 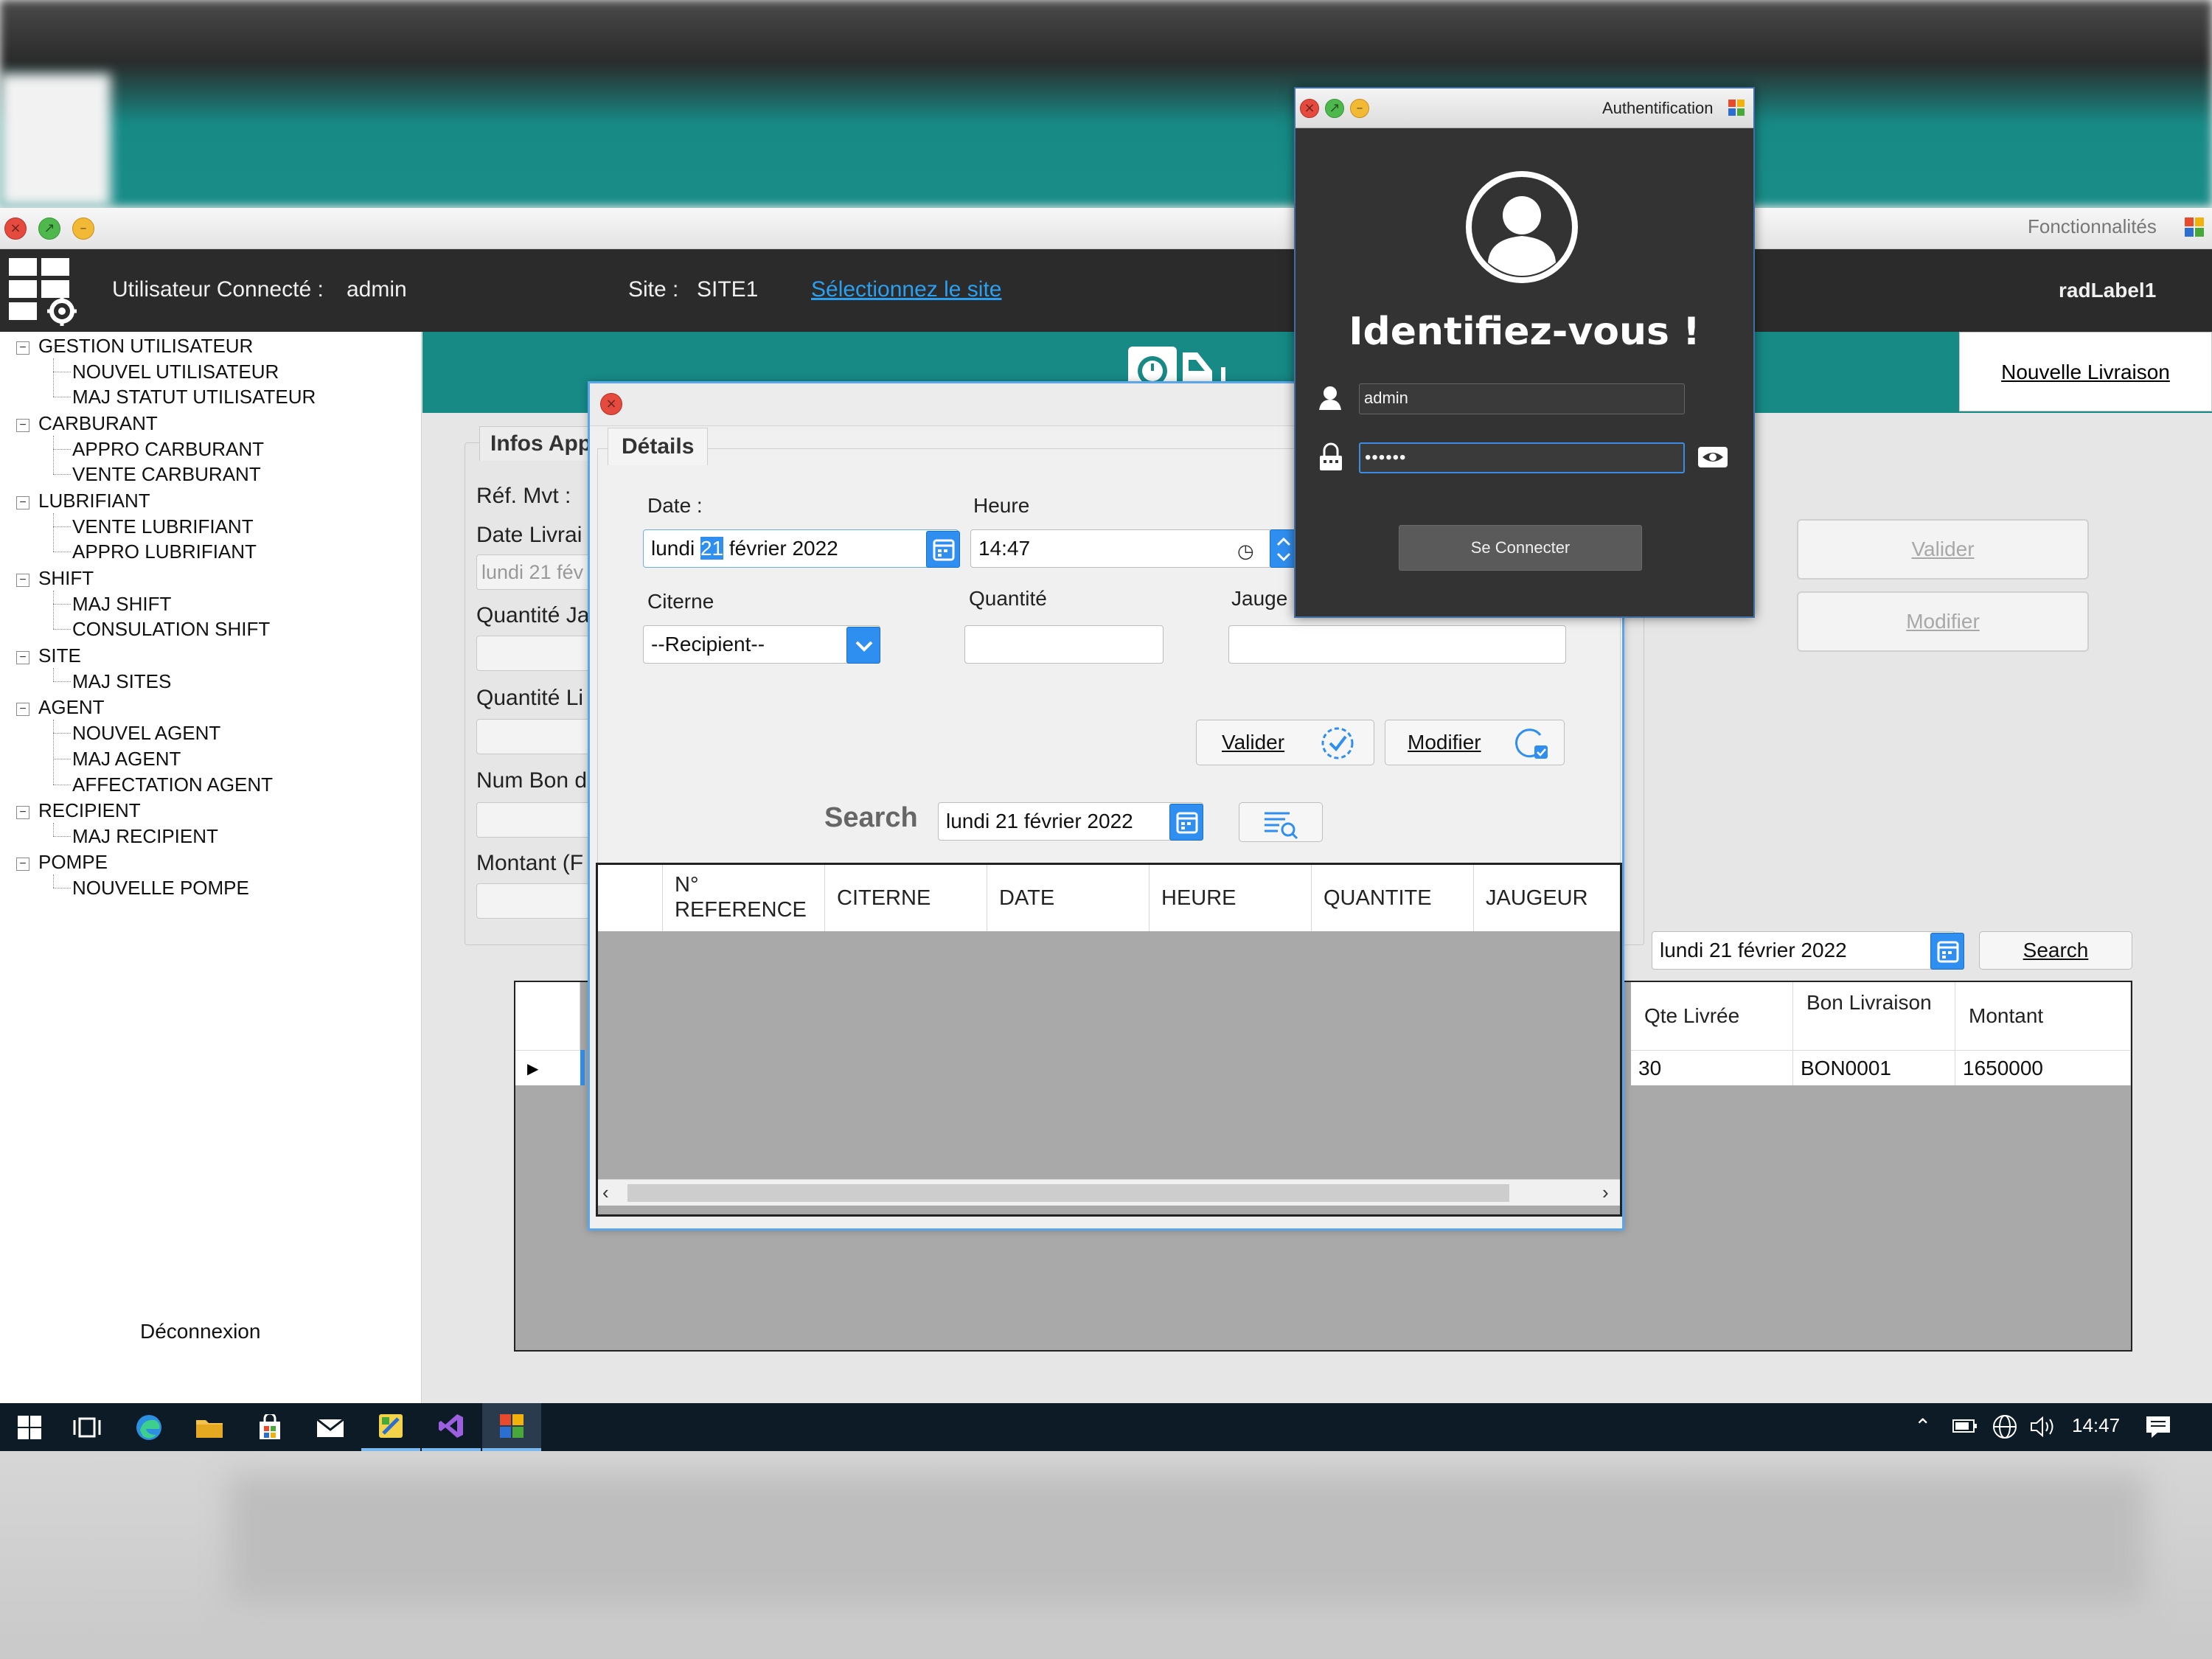 I want to click on tree-item-appro-carburant: APPRO CARBURANT, so click(x=168, y=449).